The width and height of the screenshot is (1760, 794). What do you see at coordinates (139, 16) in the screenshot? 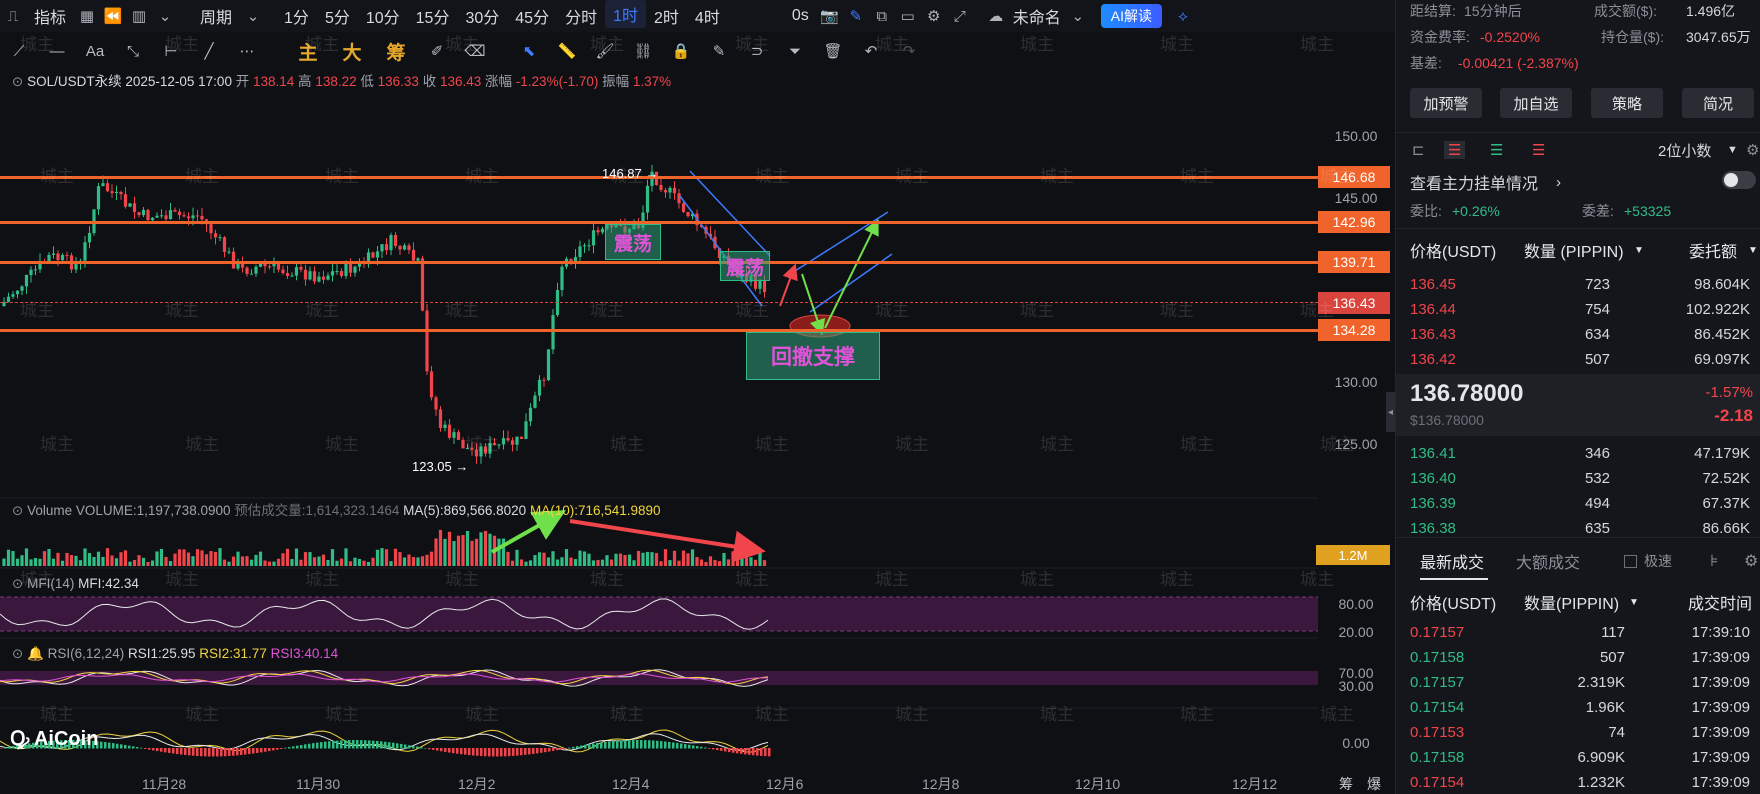
I see `candle-type-icon: ▥` at bounding box center [139, 16].